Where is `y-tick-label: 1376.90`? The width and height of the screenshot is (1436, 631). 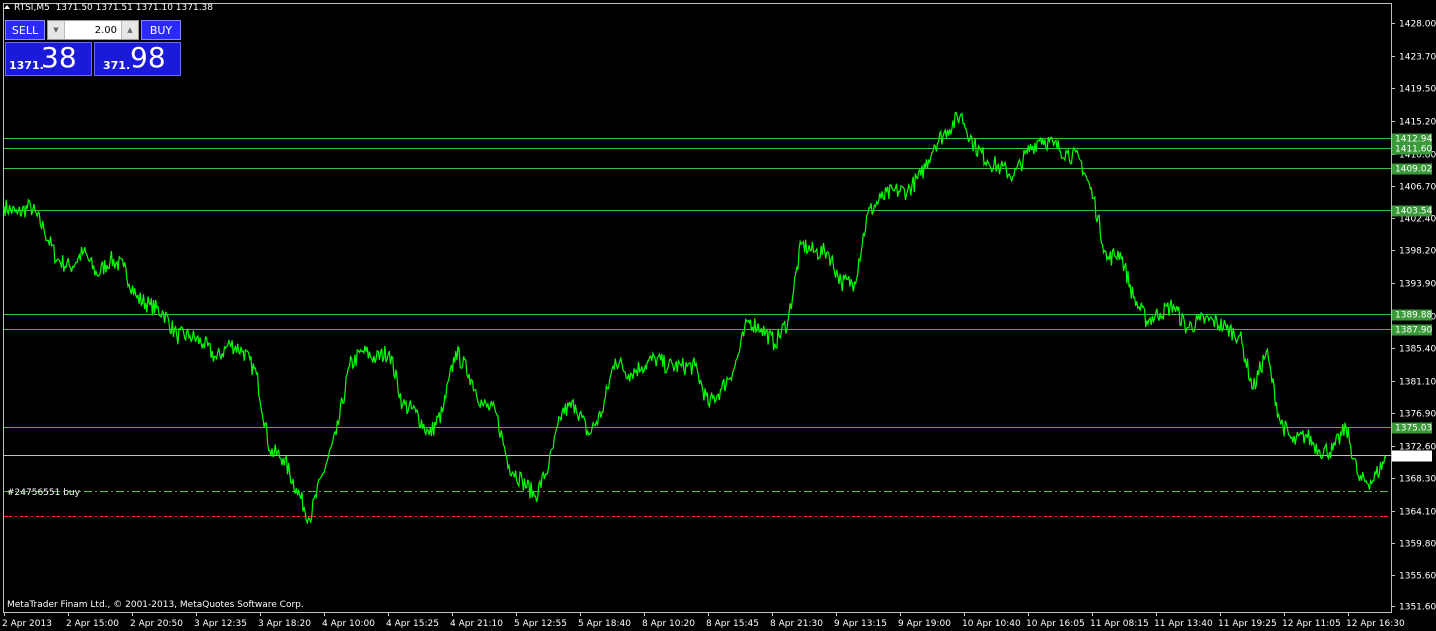
y-tick-label: 1376.90 is located at coordinates (1417, 415).